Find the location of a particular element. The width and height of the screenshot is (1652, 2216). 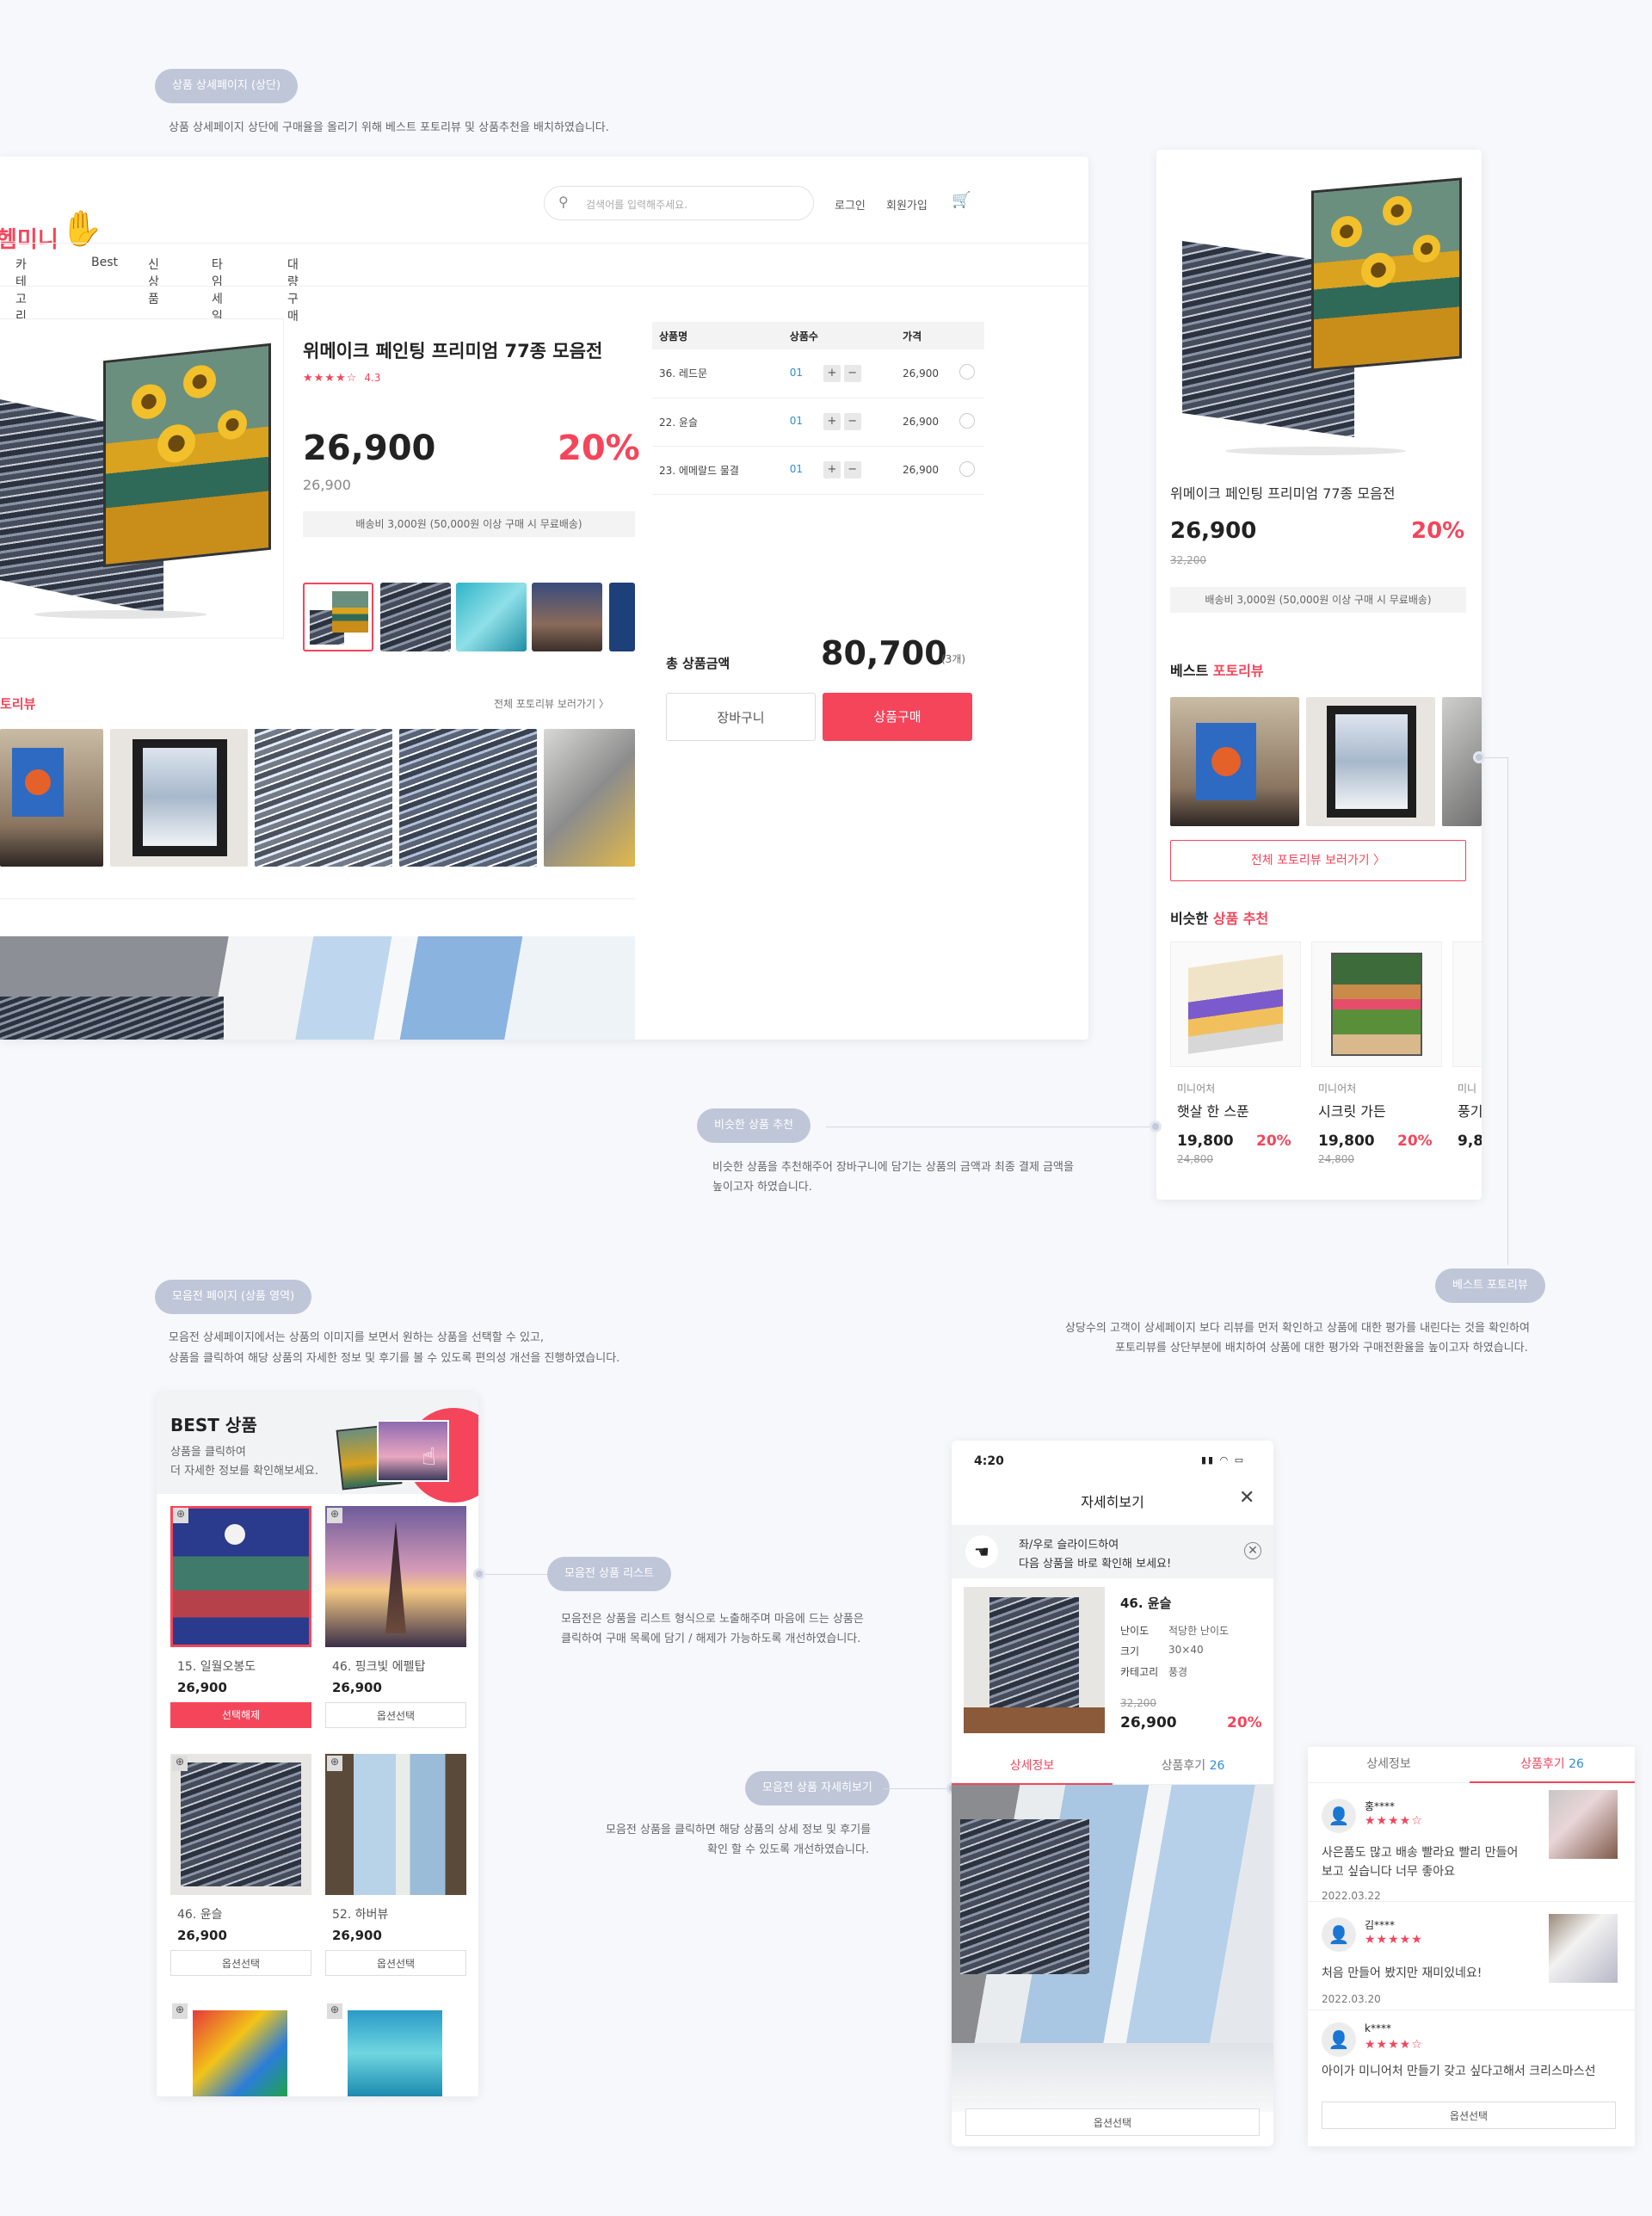

rating: ★★★★☆ 4.3 is located at coordinates (342, 378).